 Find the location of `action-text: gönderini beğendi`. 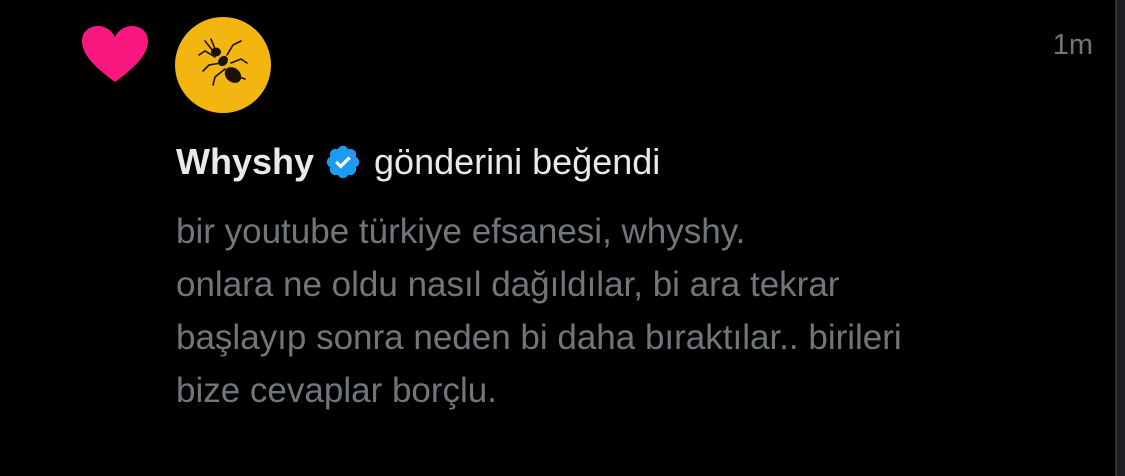

action-text: gönderini beğendi is located at coordinates (517, 161).